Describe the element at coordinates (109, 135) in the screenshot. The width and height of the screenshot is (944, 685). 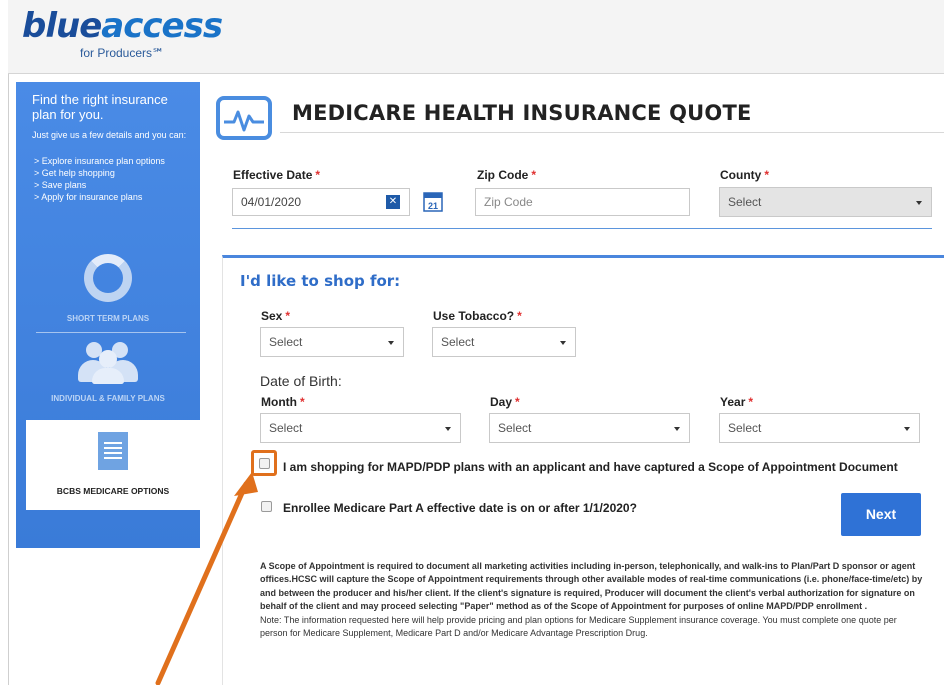
I see `sidebar-subheading: Just give us a few details and you can:` at that location.